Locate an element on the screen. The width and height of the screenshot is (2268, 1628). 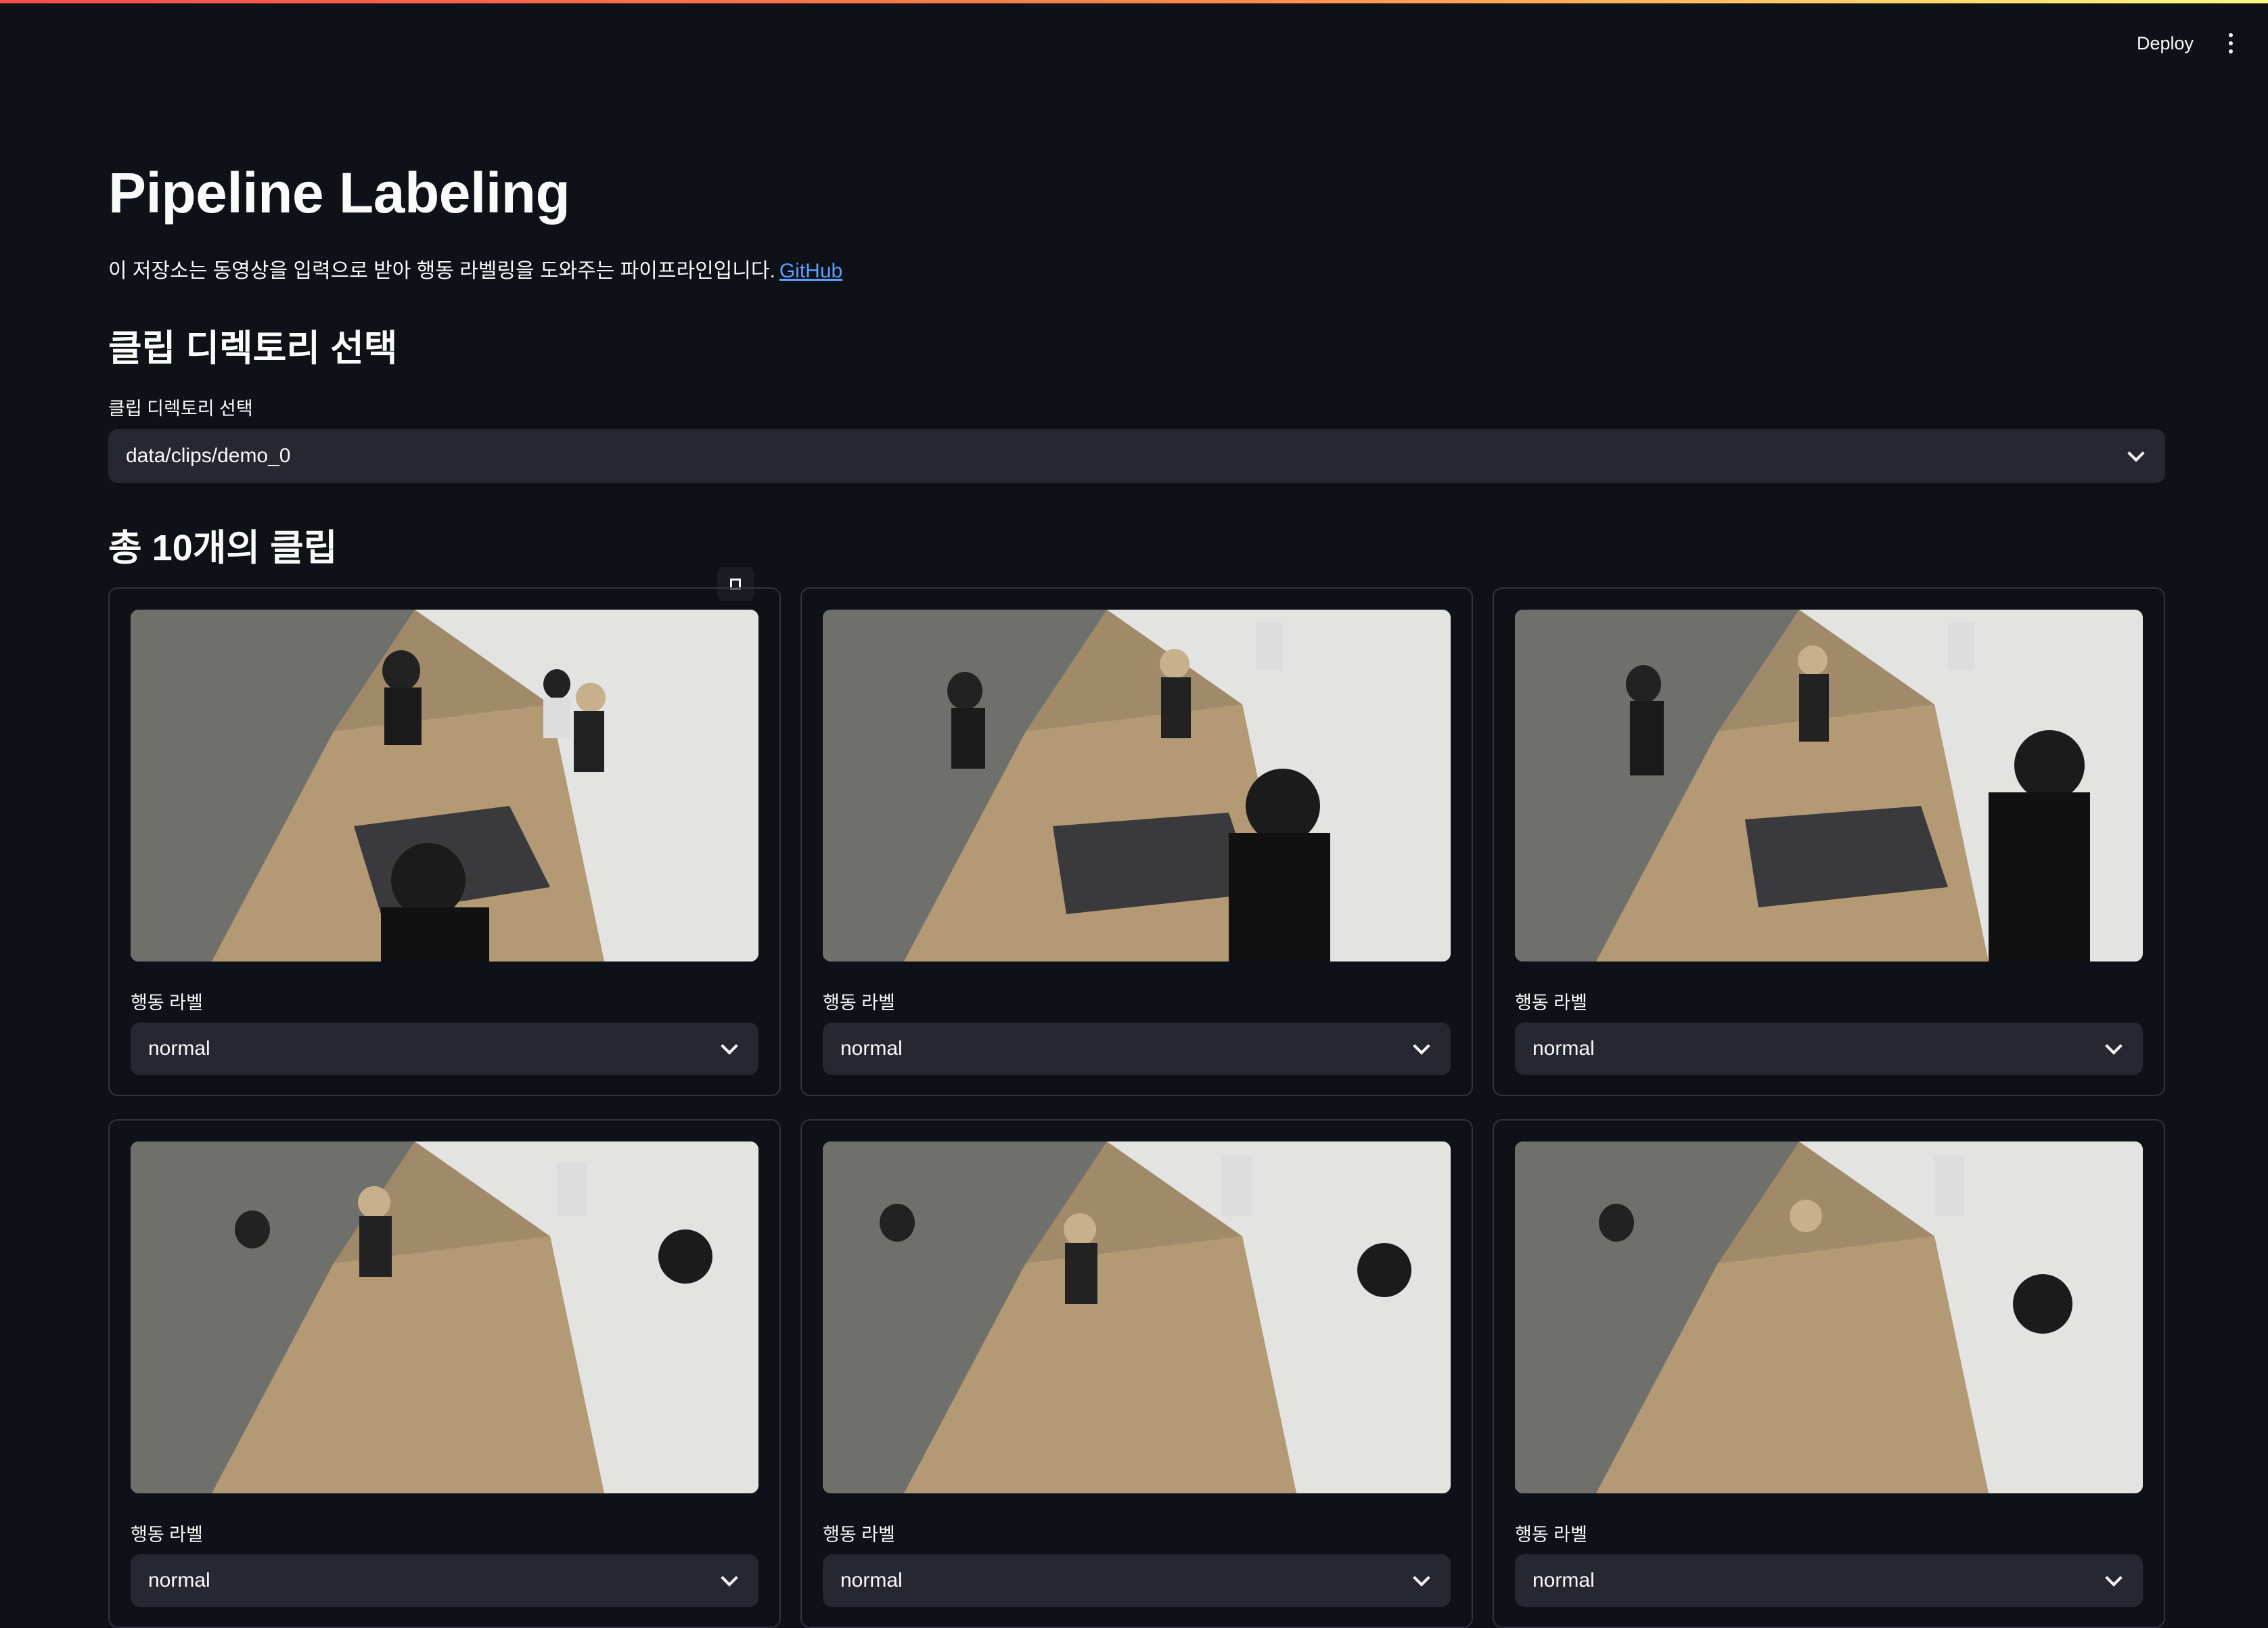
page-title: Pipeline Labeling is located at coordinates (339, 193).